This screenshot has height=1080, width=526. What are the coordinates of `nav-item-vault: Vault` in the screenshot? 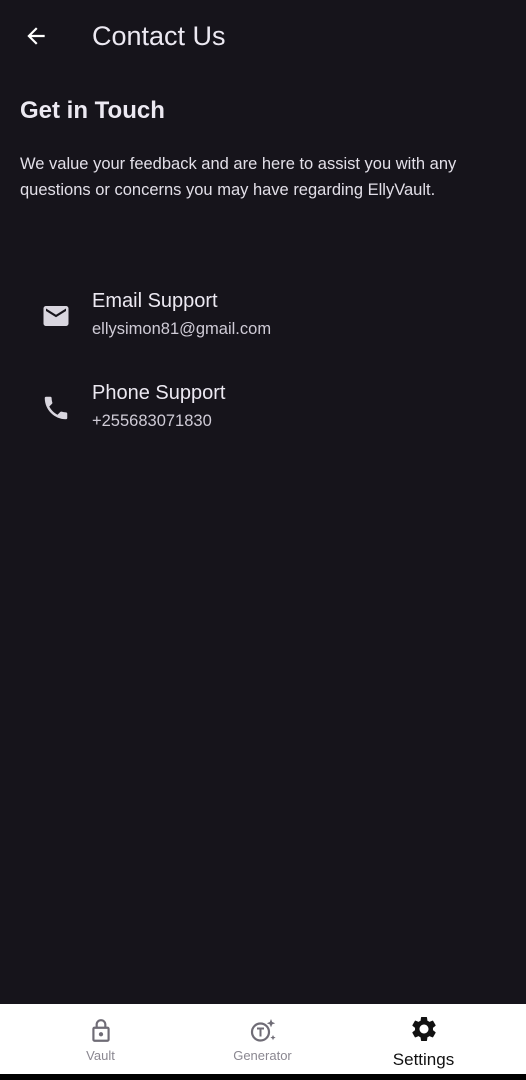 It's located at (100, 1039).